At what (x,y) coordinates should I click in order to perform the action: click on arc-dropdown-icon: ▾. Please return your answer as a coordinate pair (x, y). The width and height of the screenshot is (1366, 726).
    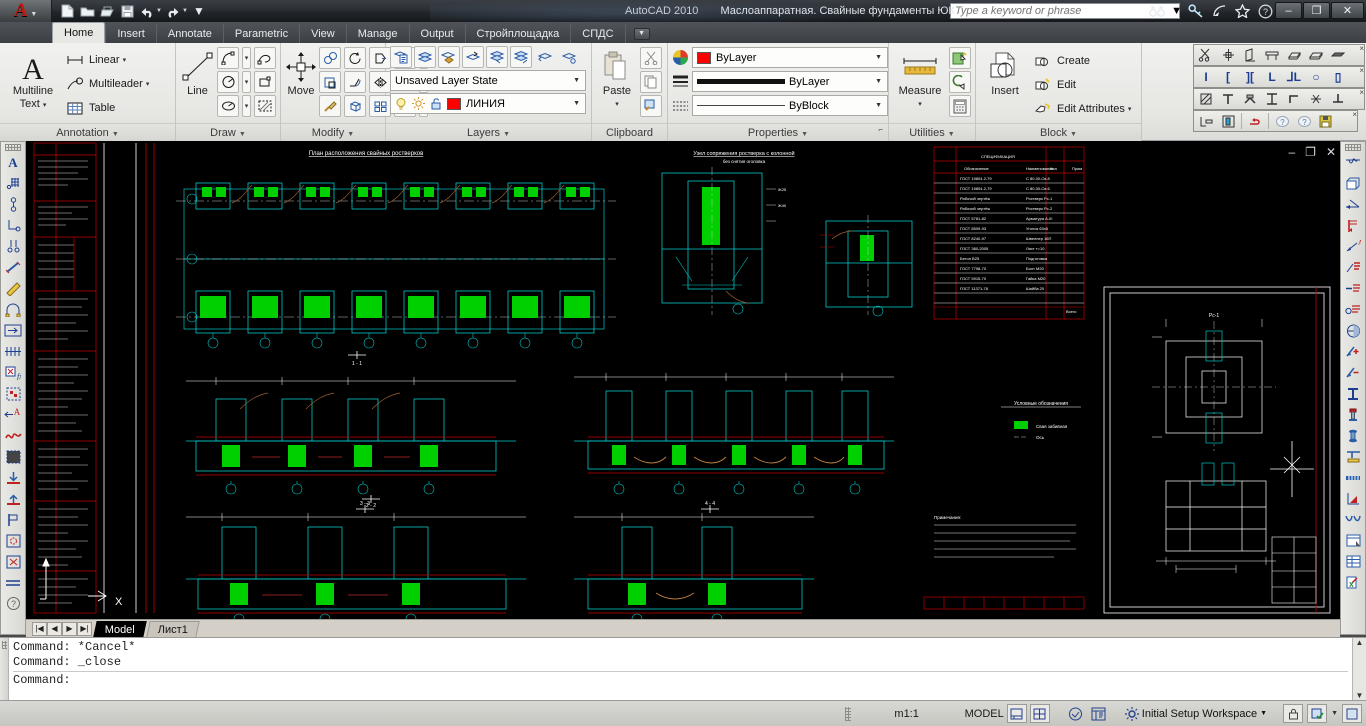
    Looking at the image, I should click on (246, 58).